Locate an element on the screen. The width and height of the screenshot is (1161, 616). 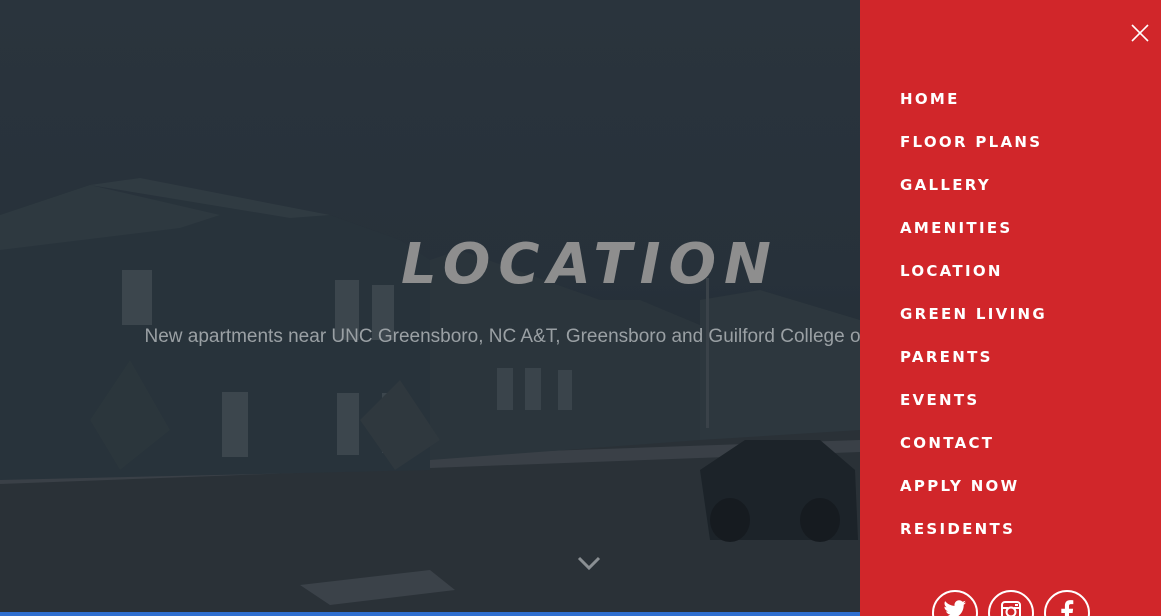
menu-item-location: LOCATION is located at coordinates (973, 281).